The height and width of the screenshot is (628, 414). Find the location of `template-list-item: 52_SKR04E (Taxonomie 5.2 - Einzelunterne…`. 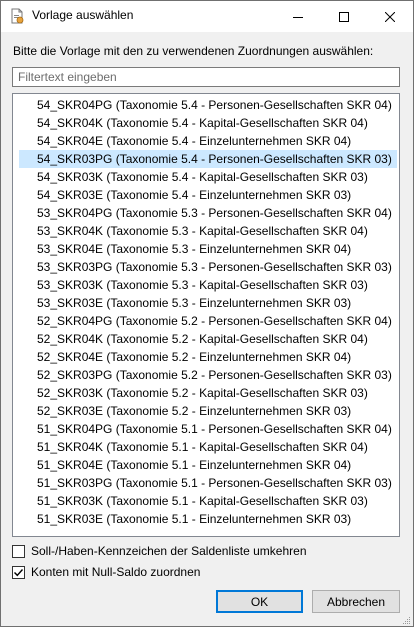

template-list-item: 52_SKR04E (Taxonomie 5.2 - Einzelunterne… is located at coordinates (208, 357).